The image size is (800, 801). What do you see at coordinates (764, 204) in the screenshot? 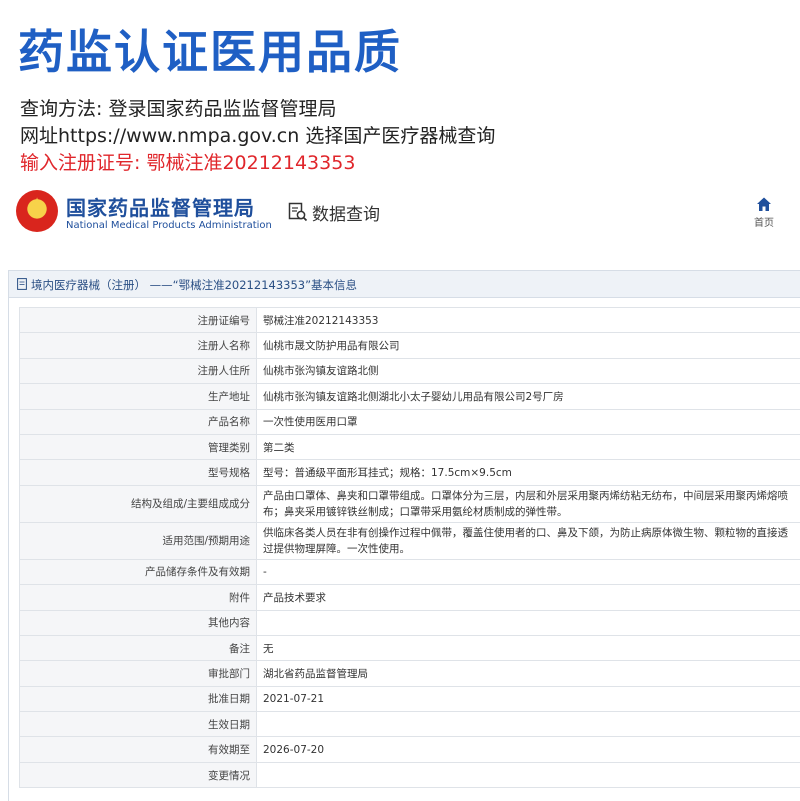
I see `home-icon` at bounding box center [764, 204].